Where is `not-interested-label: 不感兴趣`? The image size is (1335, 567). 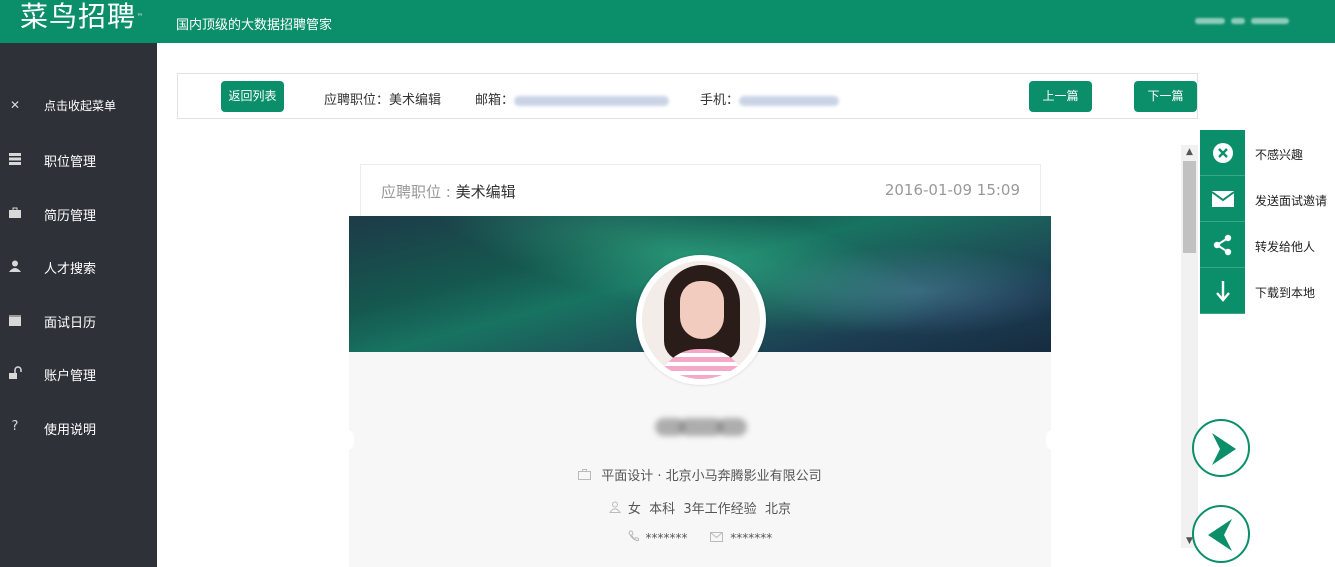
not-interested-label: 不感兴趣 is located at coordinates (1279, 155).